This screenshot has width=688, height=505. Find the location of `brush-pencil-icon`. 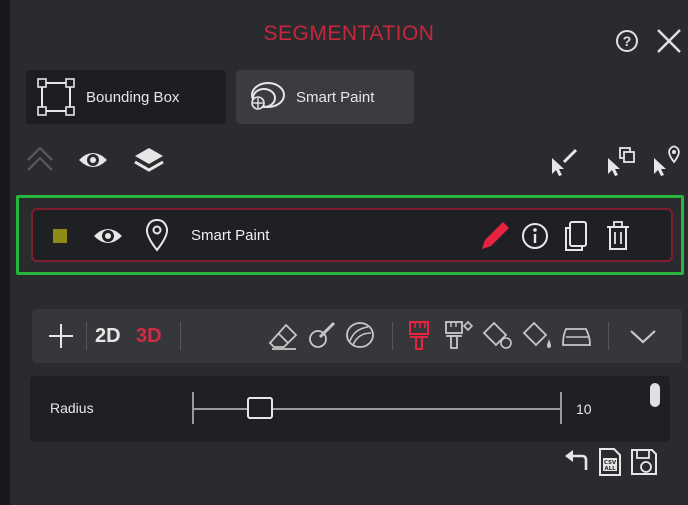

brush-pencil-icon is located at coordinates (322, 335).